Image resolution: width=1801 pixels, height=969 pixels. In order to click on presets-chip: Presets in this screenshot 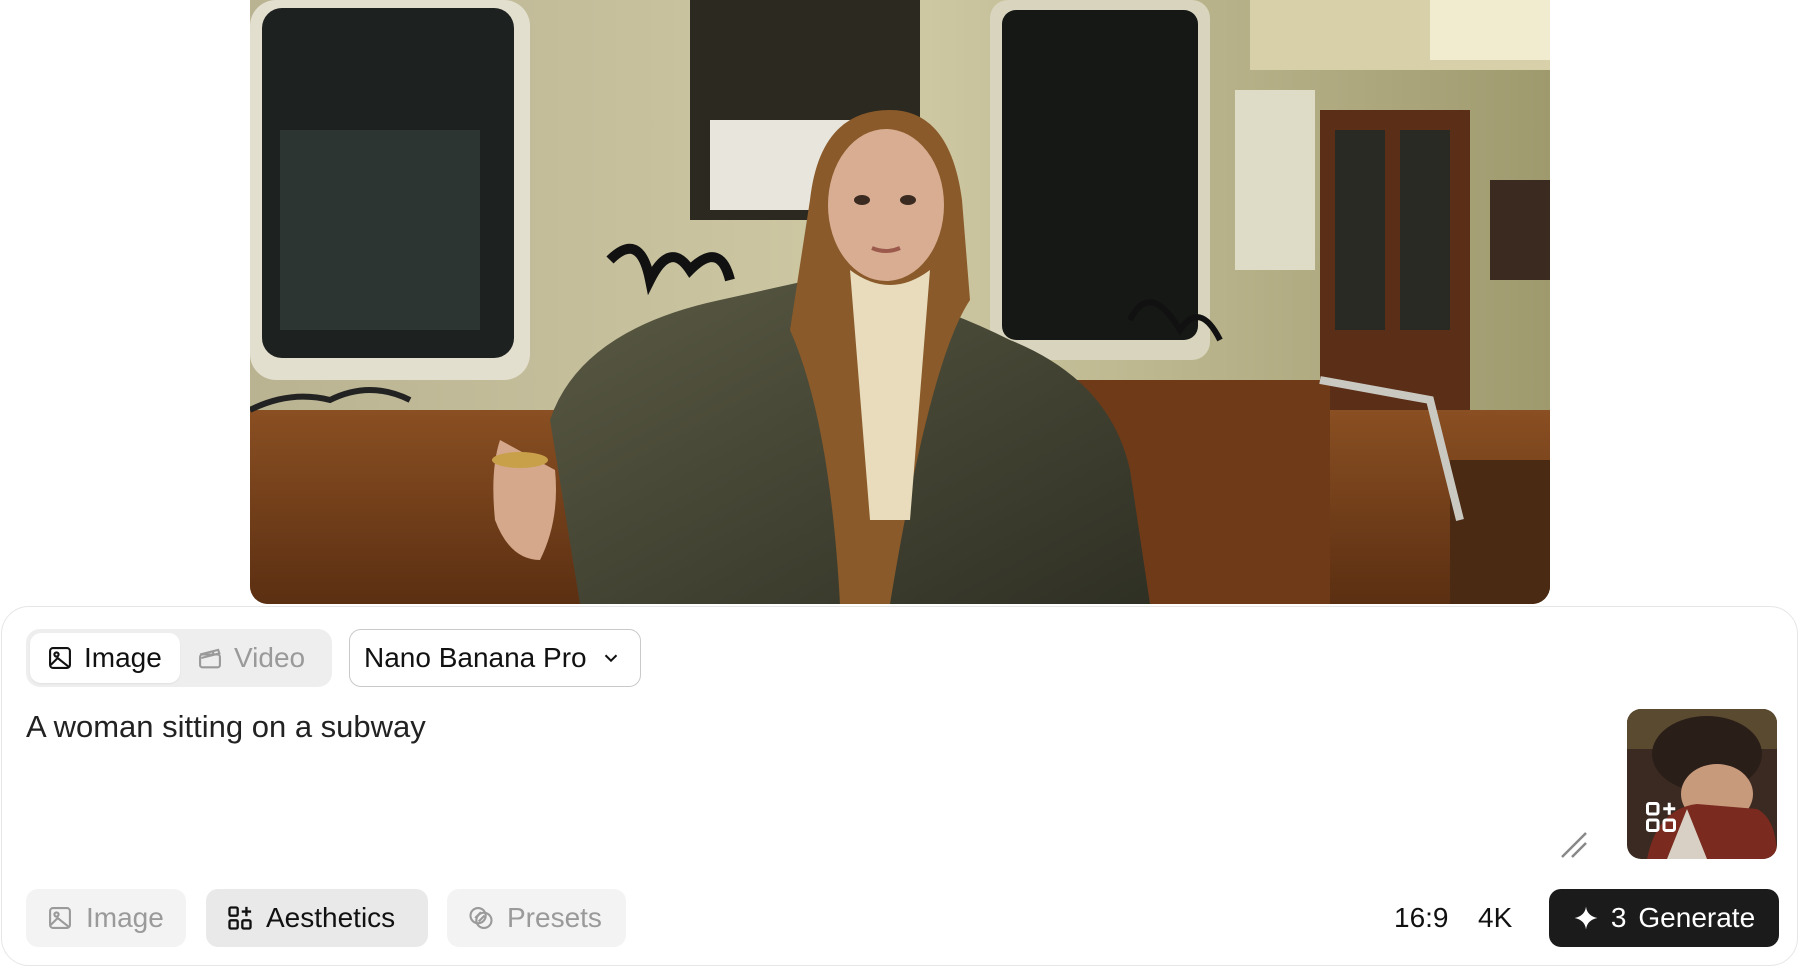, I will do `click(536, 918)`.